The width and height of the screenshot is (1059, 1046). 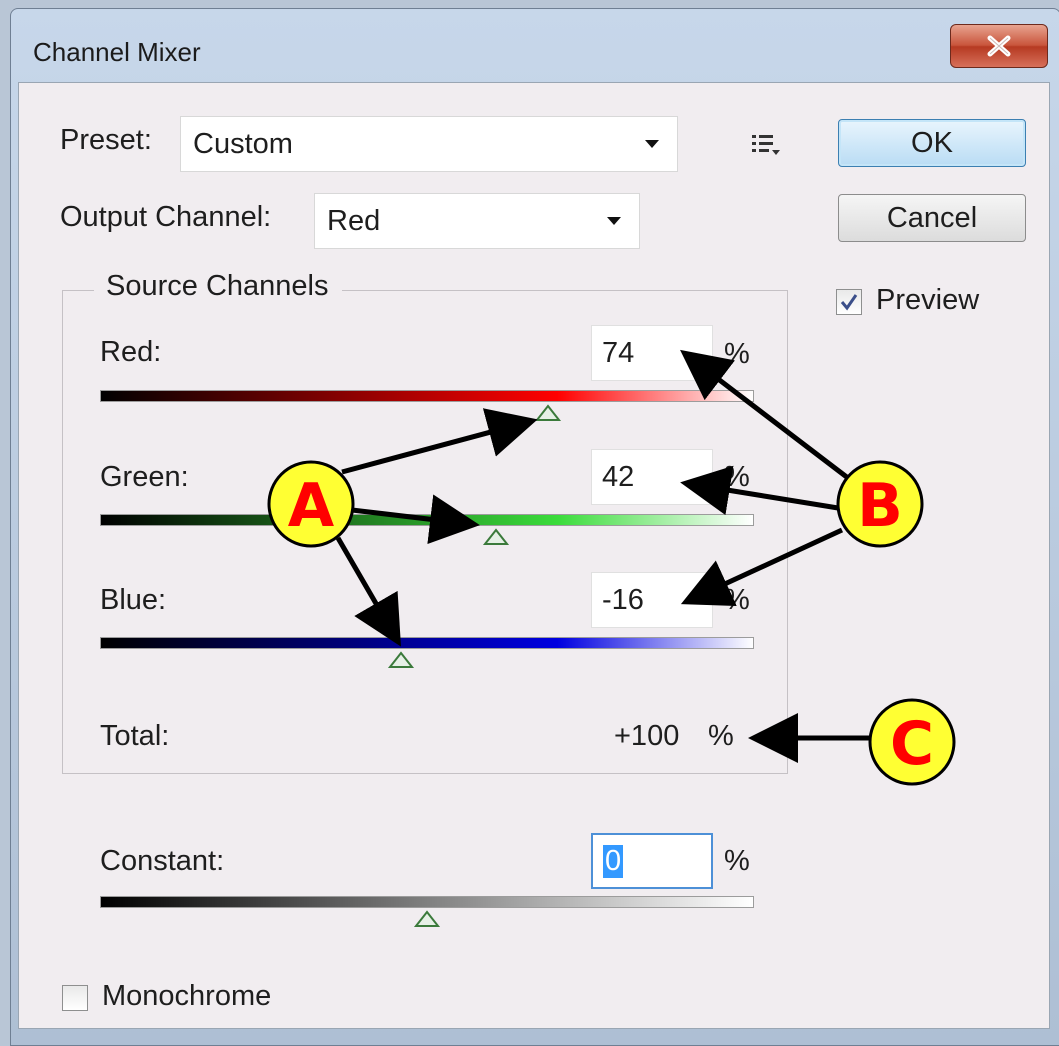 What do you see at coordinates (429, 144) in the screenshot?
I see `preset-select: Custom` at bounding box center [429, 144].